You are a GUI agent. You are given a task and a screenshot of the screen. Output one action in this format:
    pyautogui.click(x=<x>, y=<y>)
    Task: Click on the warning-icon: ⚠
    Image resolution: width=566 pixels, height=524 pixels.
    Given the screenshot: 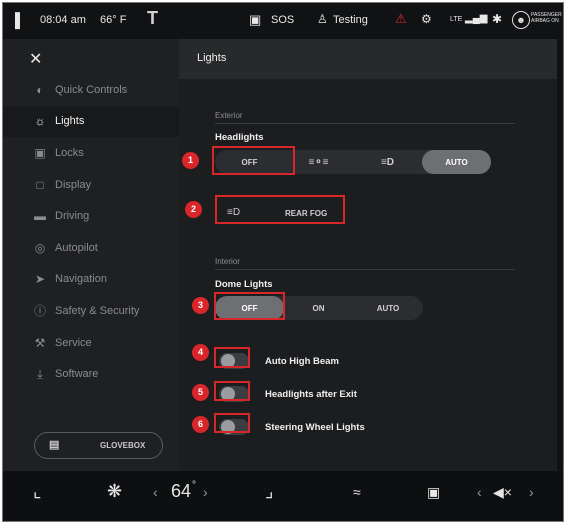 What is the action you would take?
    pyautogui.click(x=401, y=19)
    